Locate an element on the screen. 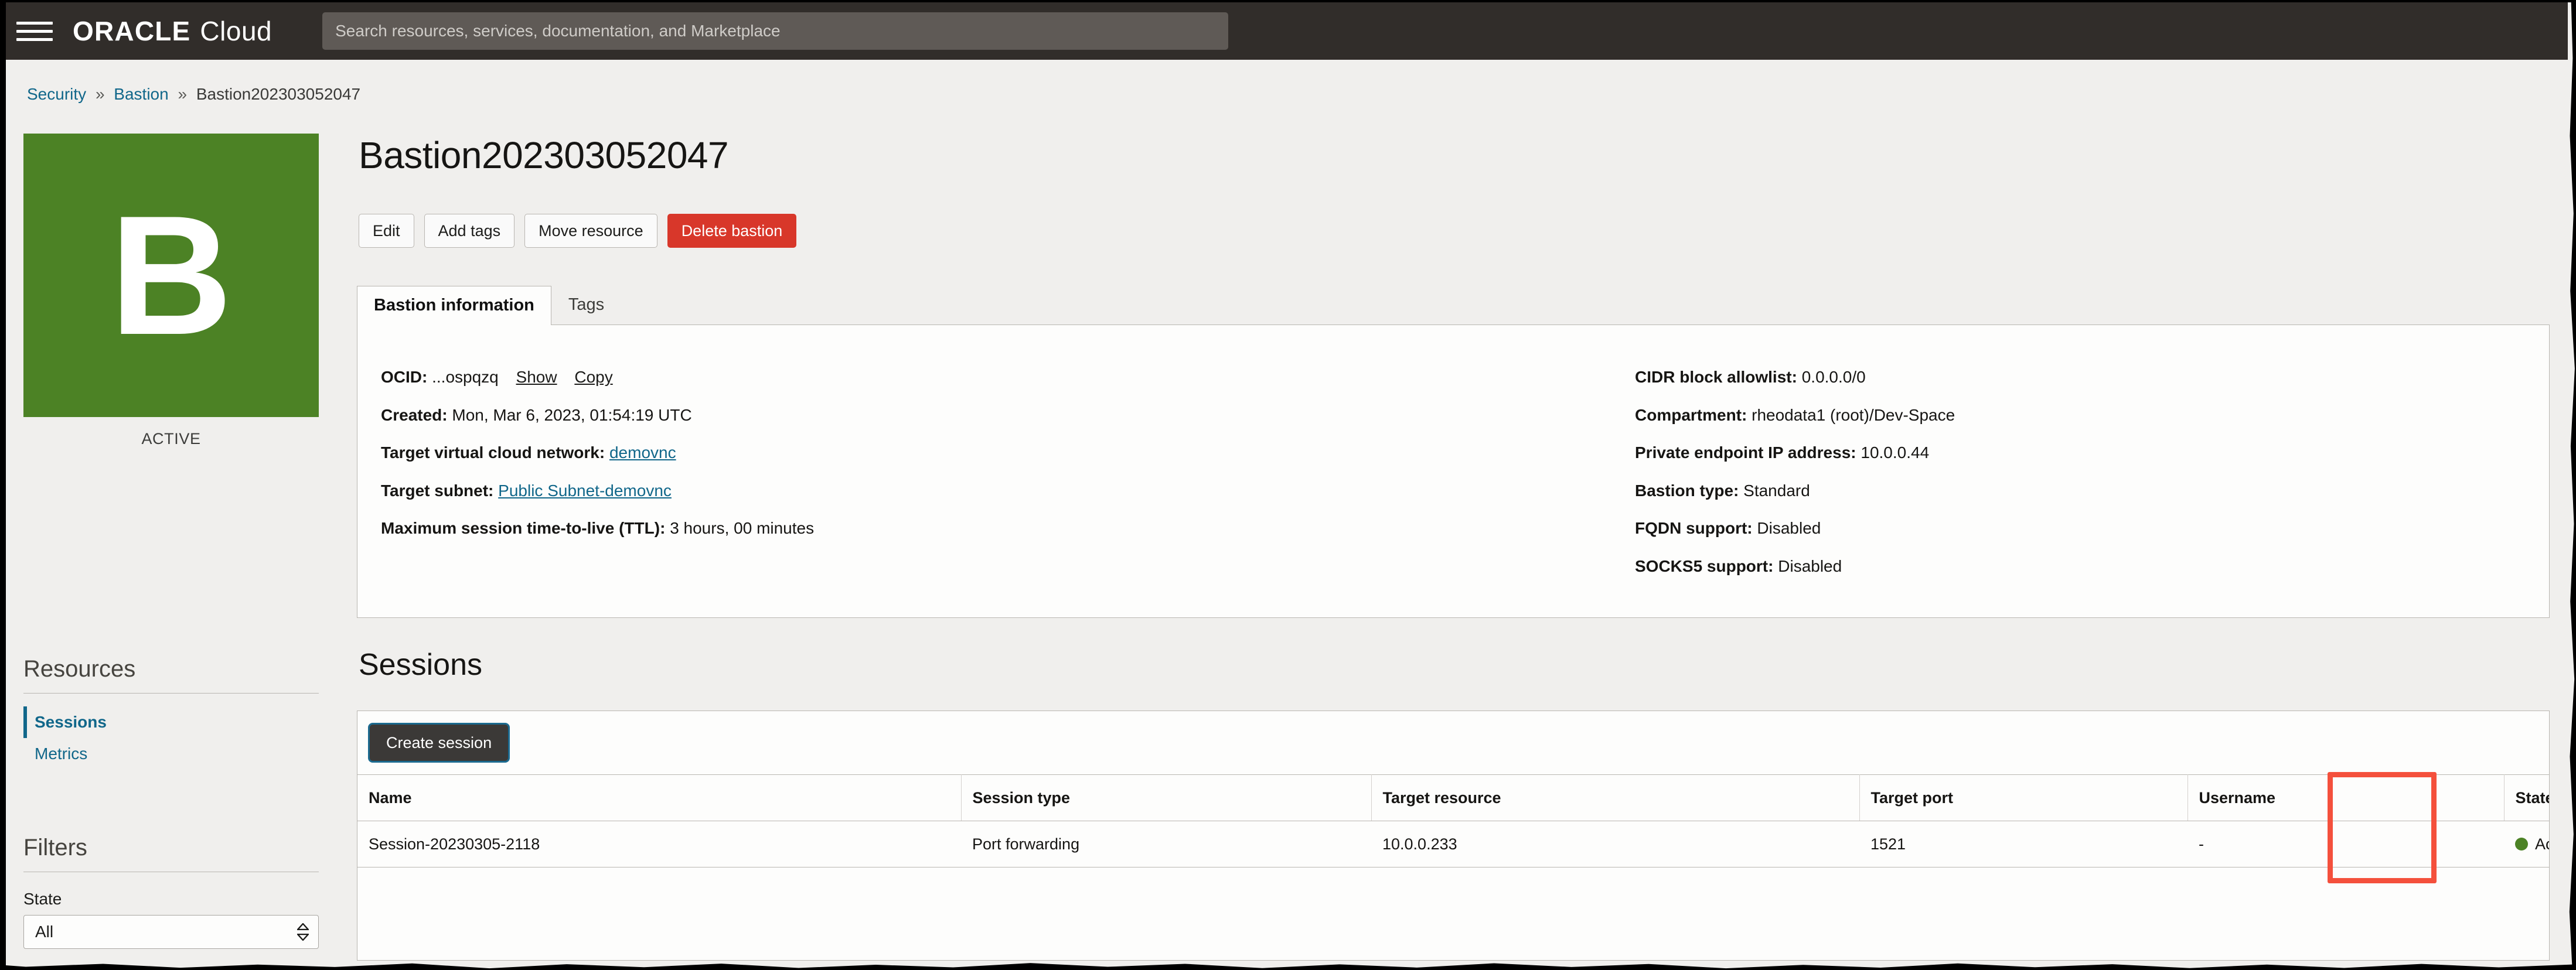 The image size is (2576, 970). breadcrumb: Security » Bastion » Bastion202303052047 is located at coordinates (193, 94).